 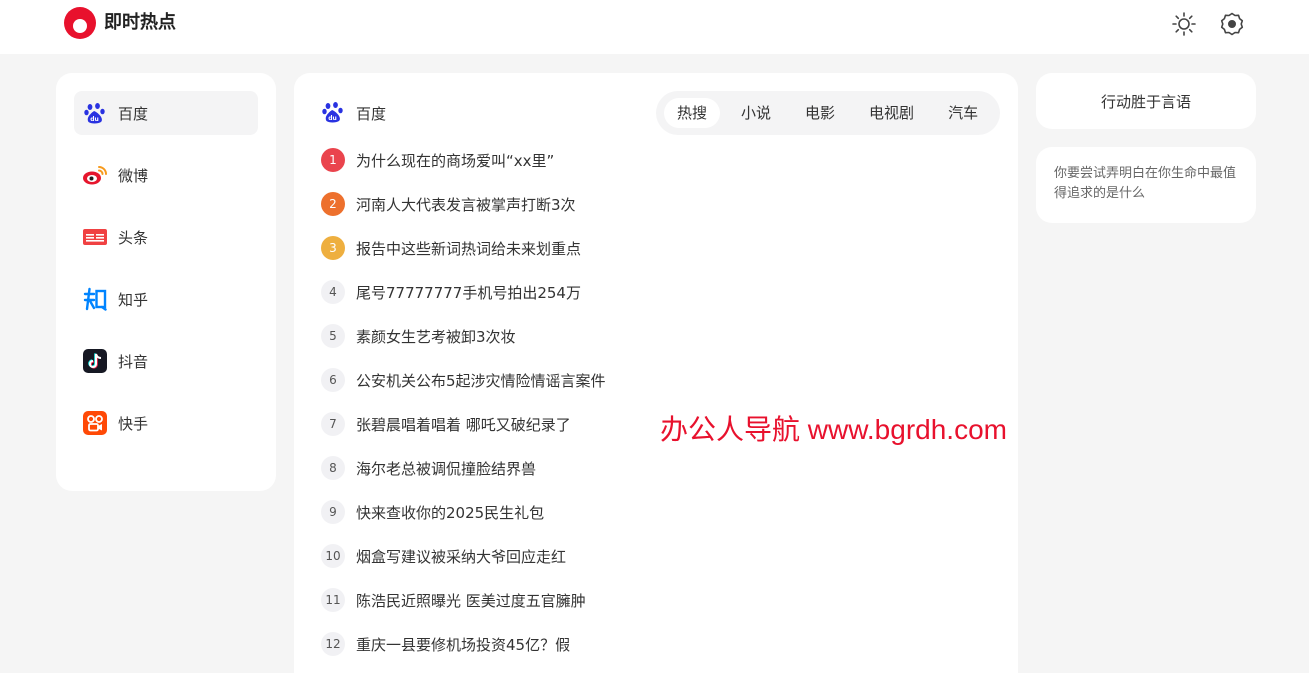 I want to click on rank-badge: 7, so click(x=333, y=424).